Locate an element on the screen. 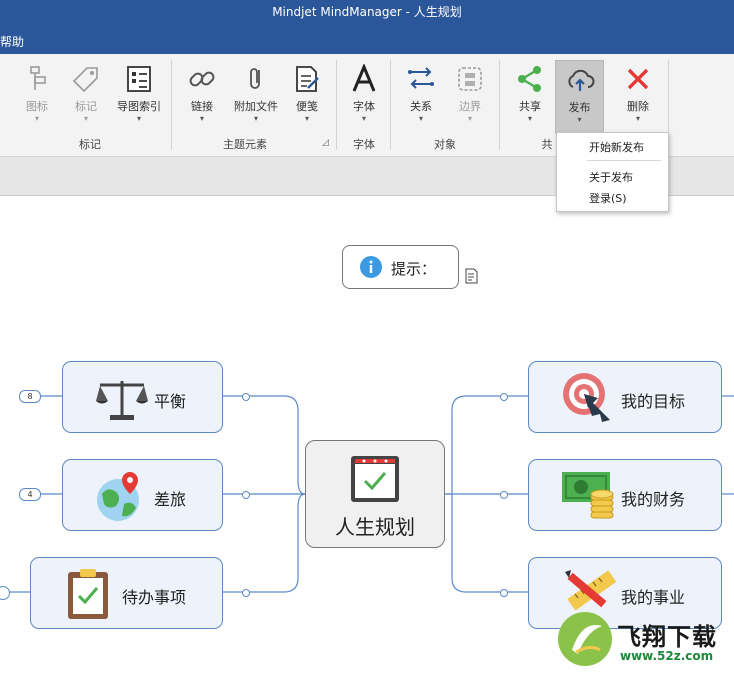  topic-todo: 待办事项 is located at coordinates (126, 593).